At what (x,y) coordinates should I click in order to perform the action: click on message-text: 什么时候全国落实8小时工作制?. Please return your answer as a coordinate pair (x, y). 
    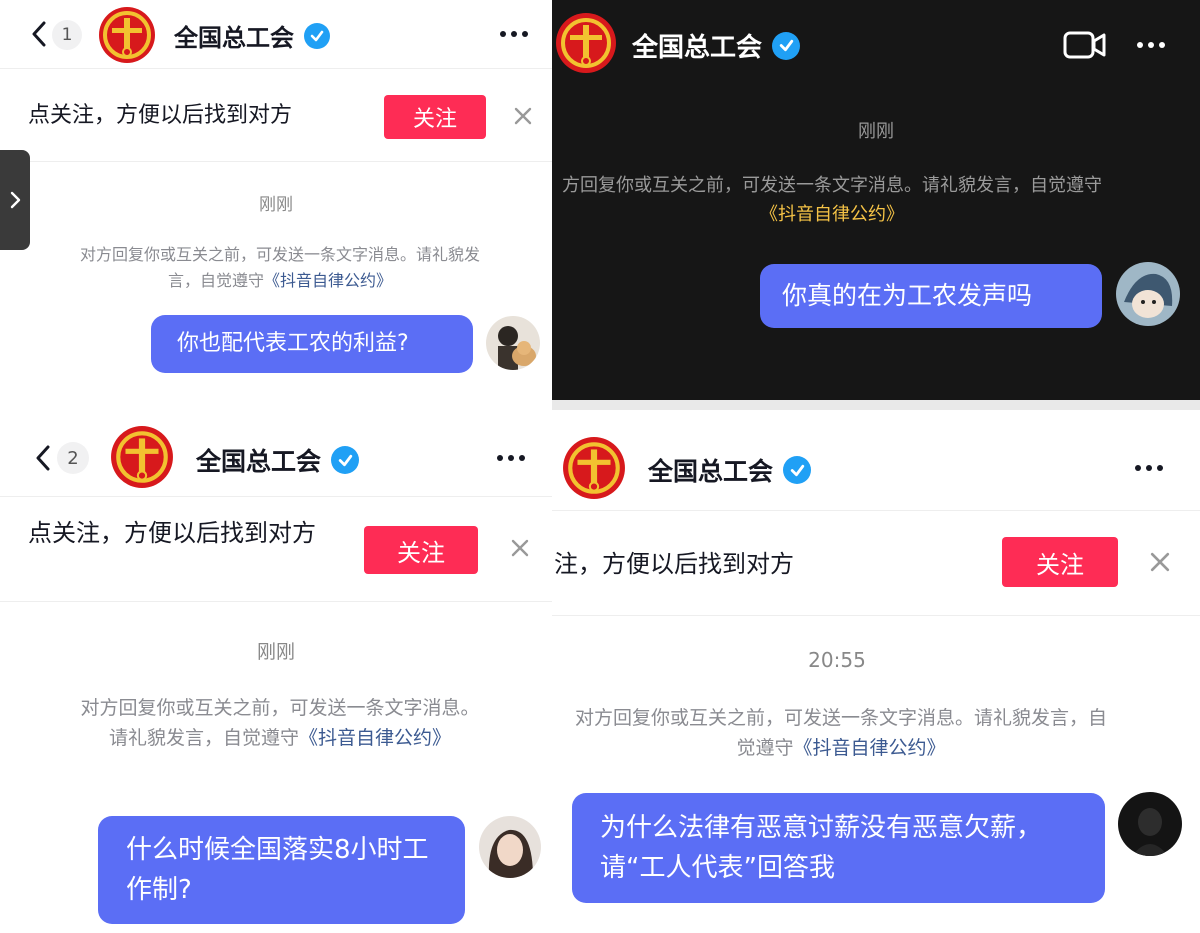
    Looking at the image, I should click on (277, 869).